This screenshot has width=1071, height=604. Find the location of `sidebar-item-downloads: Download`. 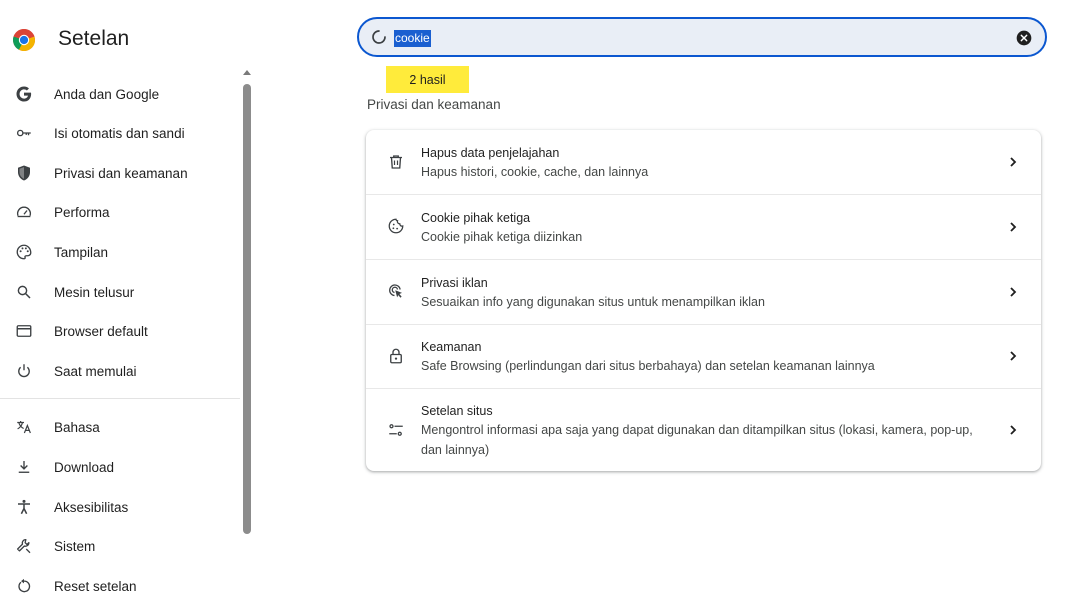

sidebar-item-downloads: Download is located at coordinates (120, 467).